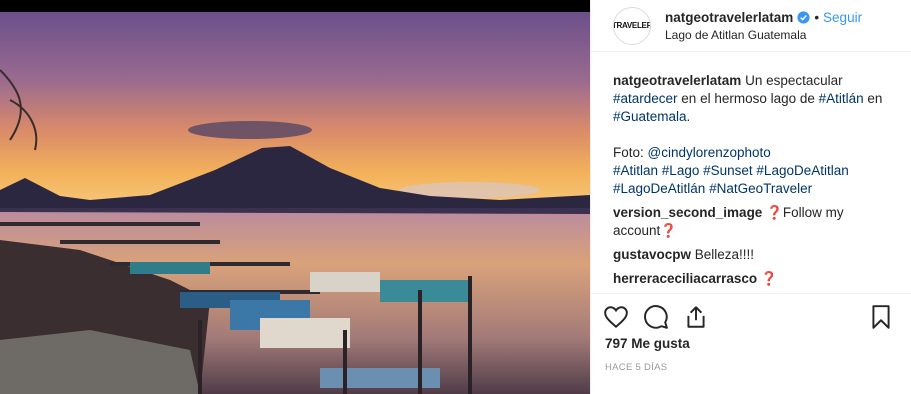 The image size is (911, 394). I want to click on hashtag-link: #LagoDeAtitlan, so click(802, 170).